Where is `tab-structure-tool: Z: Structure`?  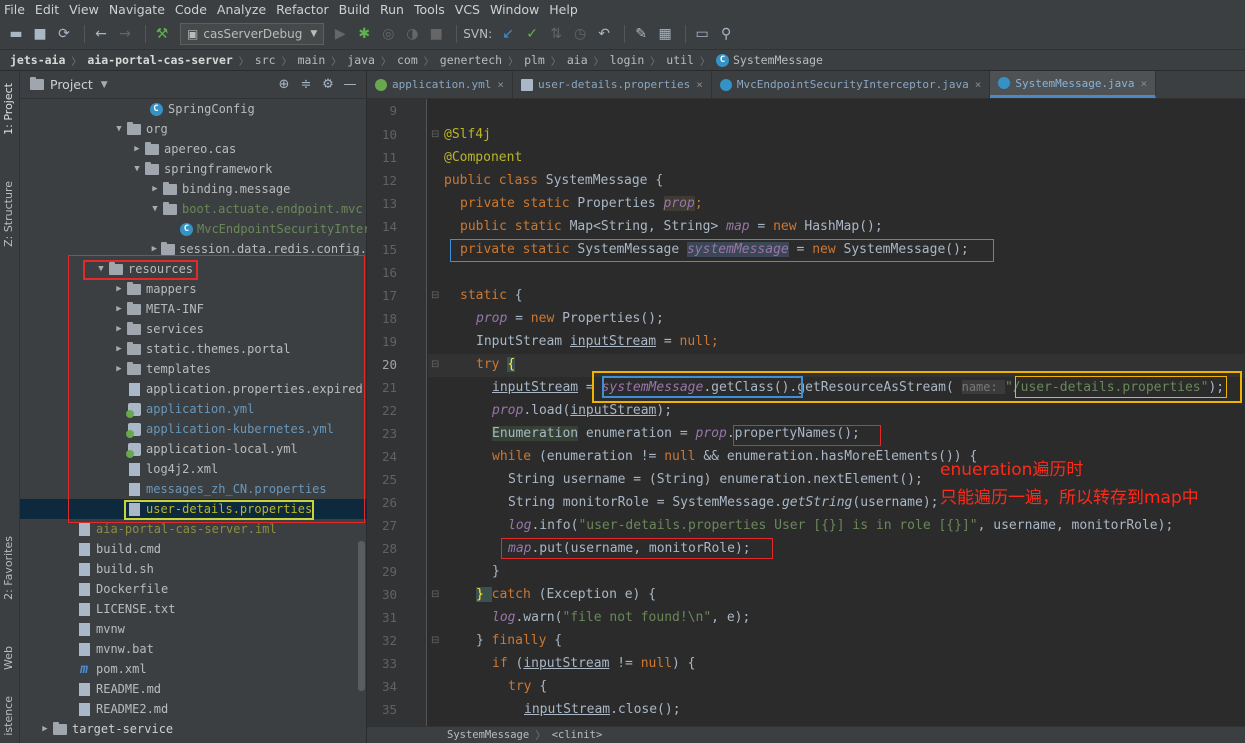
tab-structure-tool: Z: Structure is located at coordinates (8, 214).